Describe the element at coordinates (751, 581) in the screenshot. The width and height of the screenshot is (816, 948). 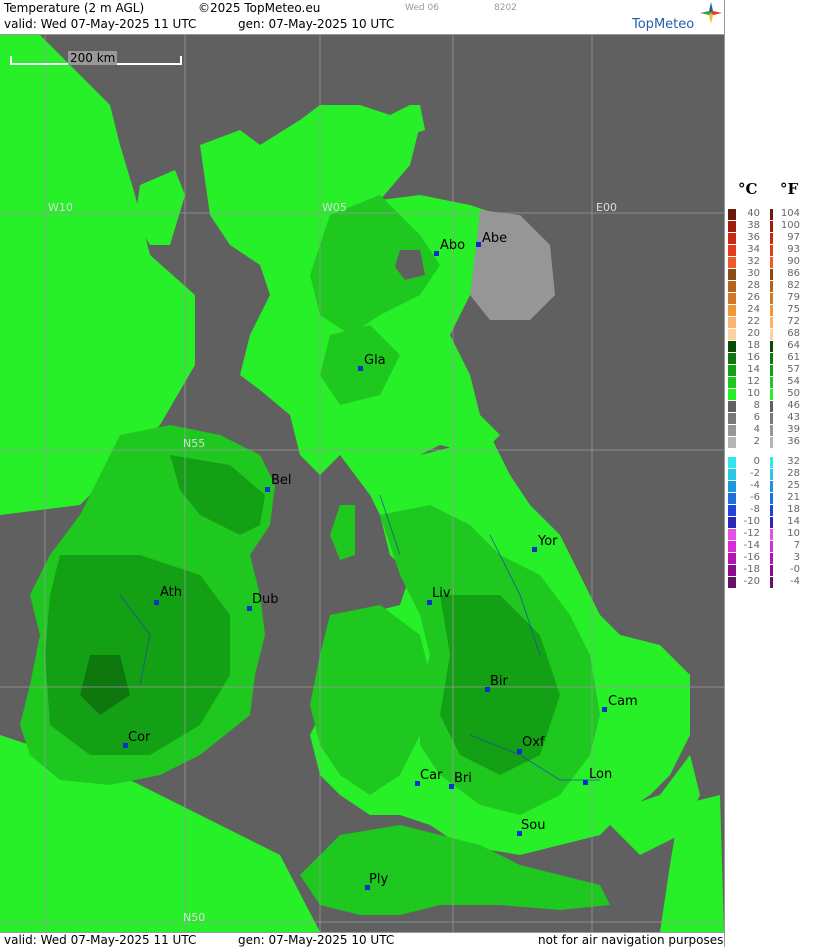
I see `legend-celsius-value: -20` at that location.